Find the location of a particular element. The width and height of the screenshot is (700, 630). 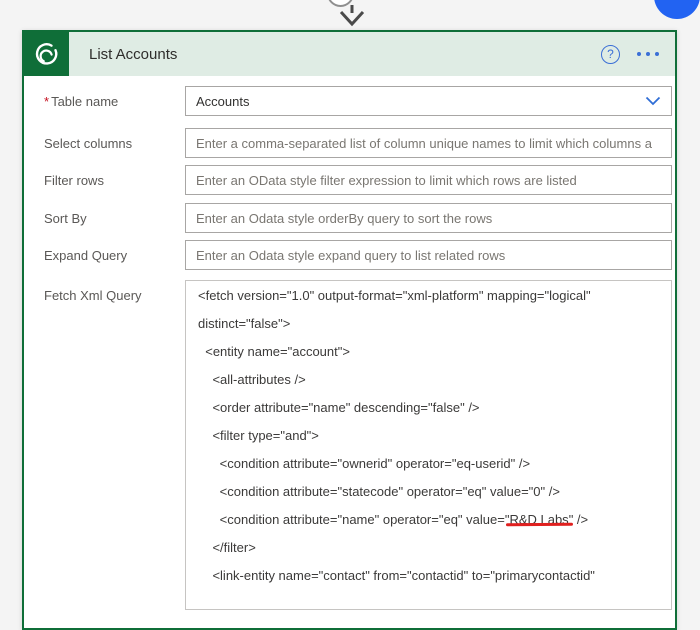

select-columns-label: Select columns is located at coordinates (88, 143).